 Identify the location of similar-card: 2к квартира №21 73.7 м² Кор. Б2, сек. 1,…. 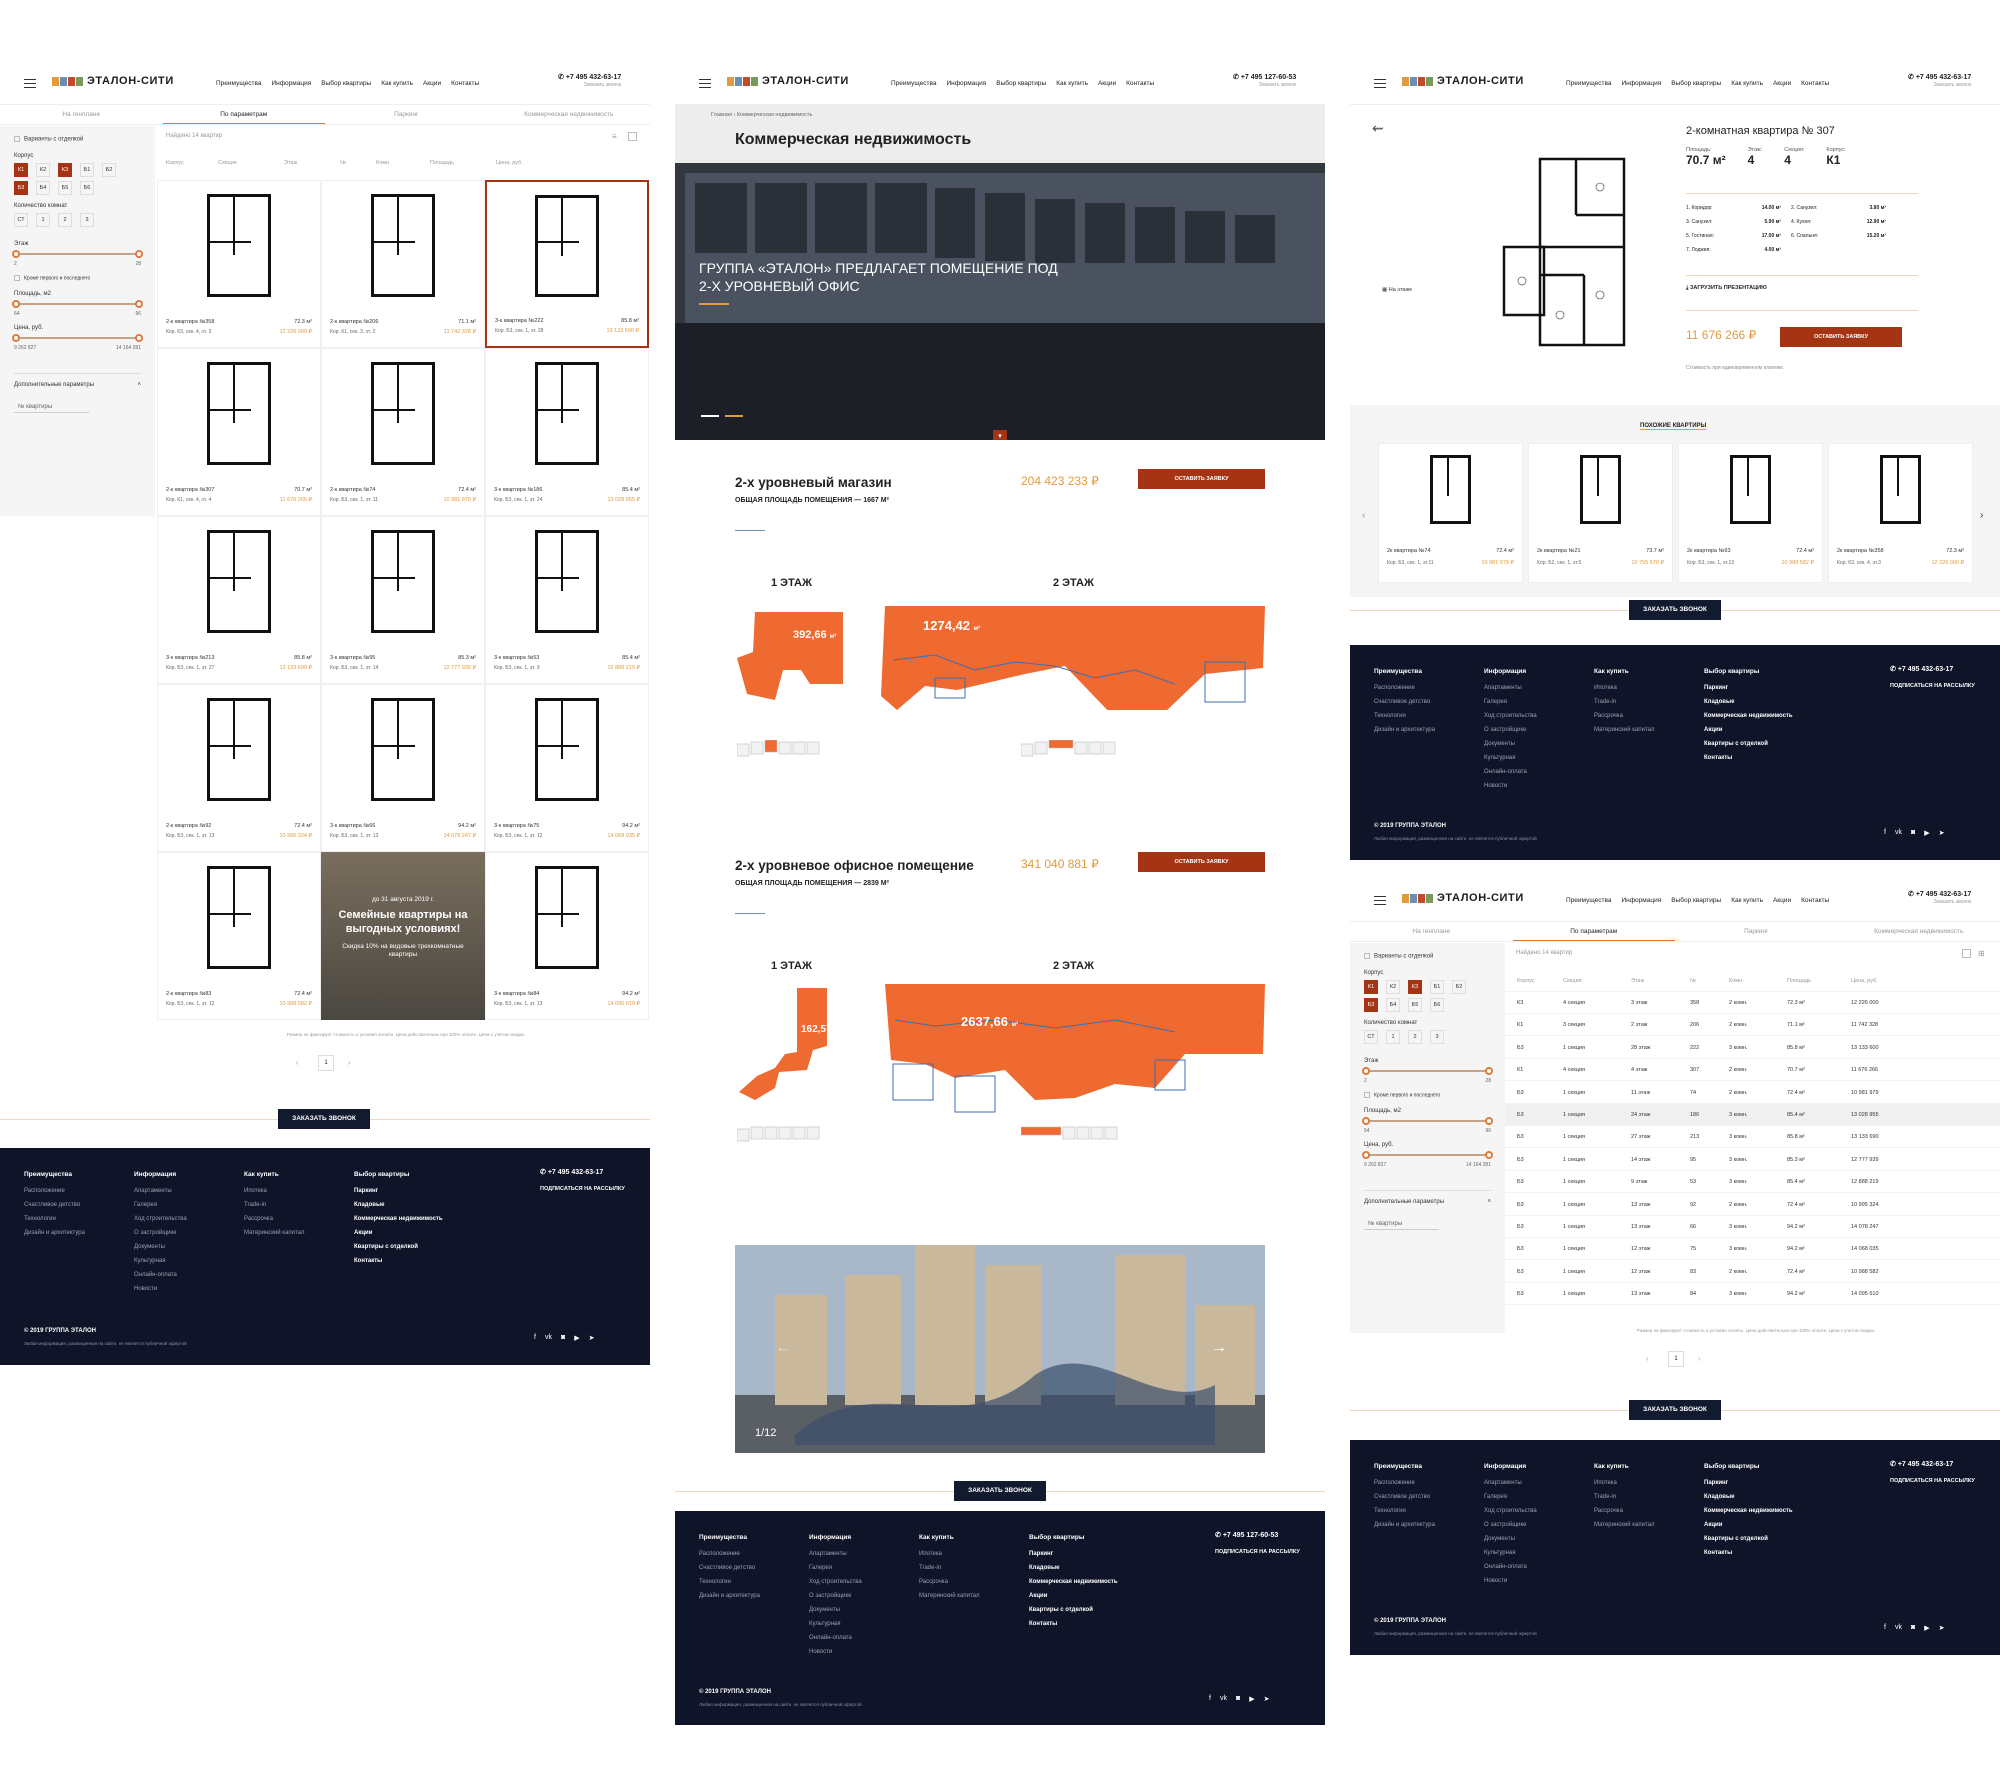
(1600, 513).